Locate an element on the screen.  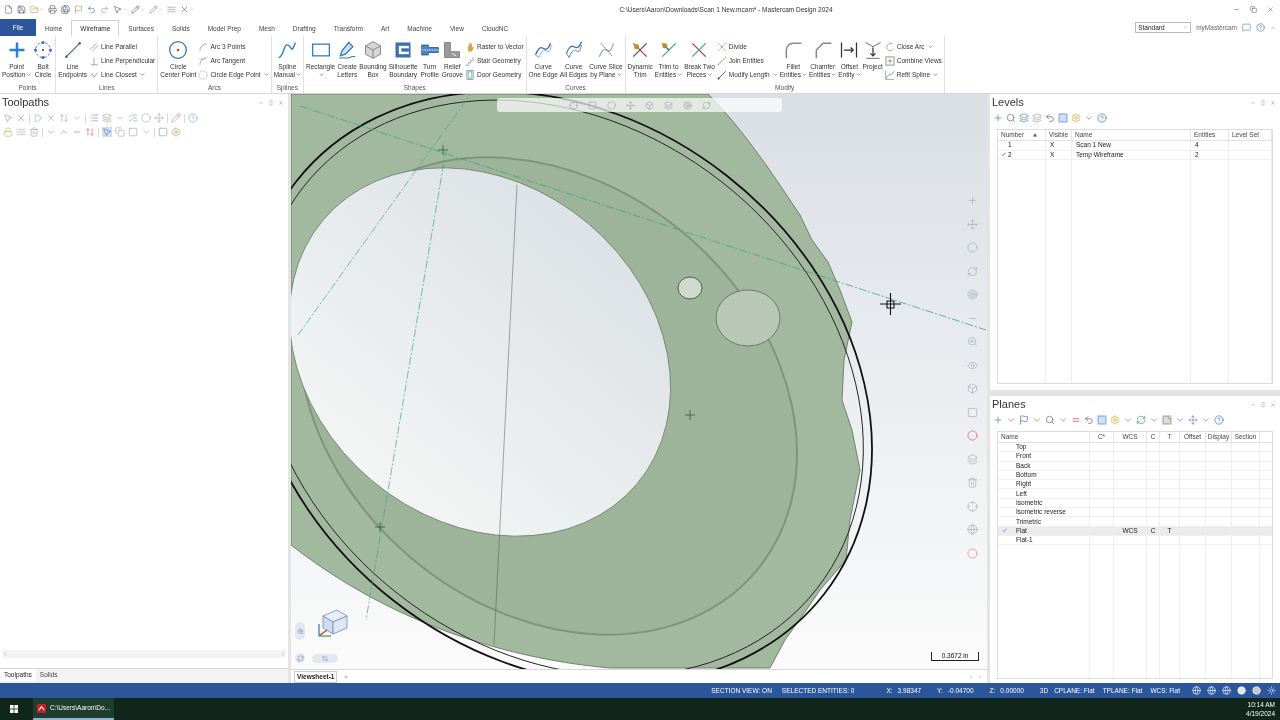
sun-icon is located at coordinates (1271, 690).